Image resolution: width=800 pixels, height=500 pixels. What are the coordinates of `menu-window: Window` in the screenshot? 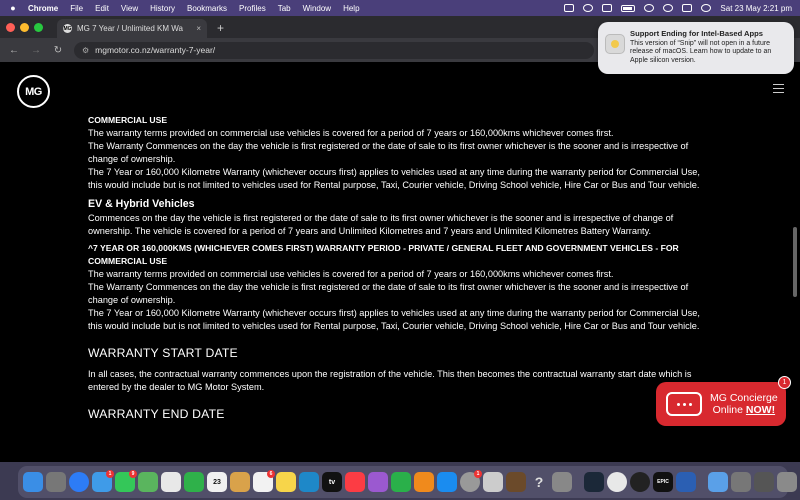 It's located at (317, 8).